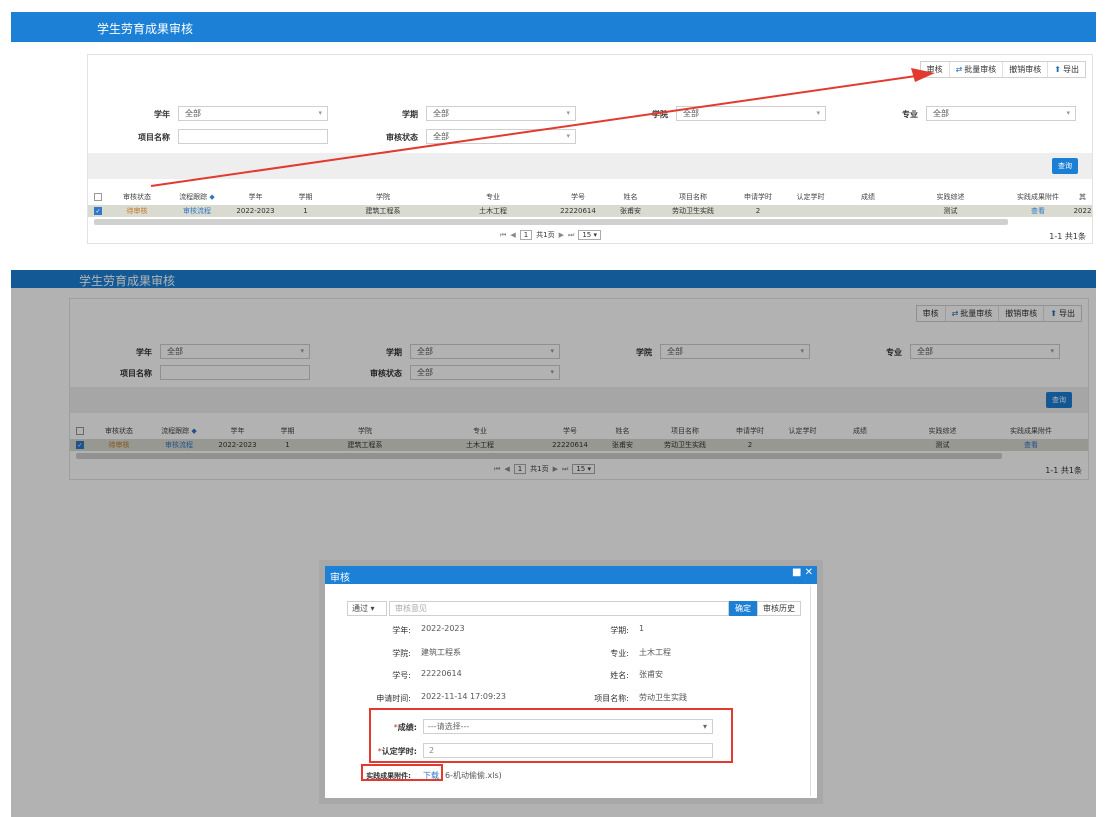 This screenshot has height=817, width=1105. Describe the element at coordinates (551, 735) in the screenshot. I see `highlight-score-hours` at that location.